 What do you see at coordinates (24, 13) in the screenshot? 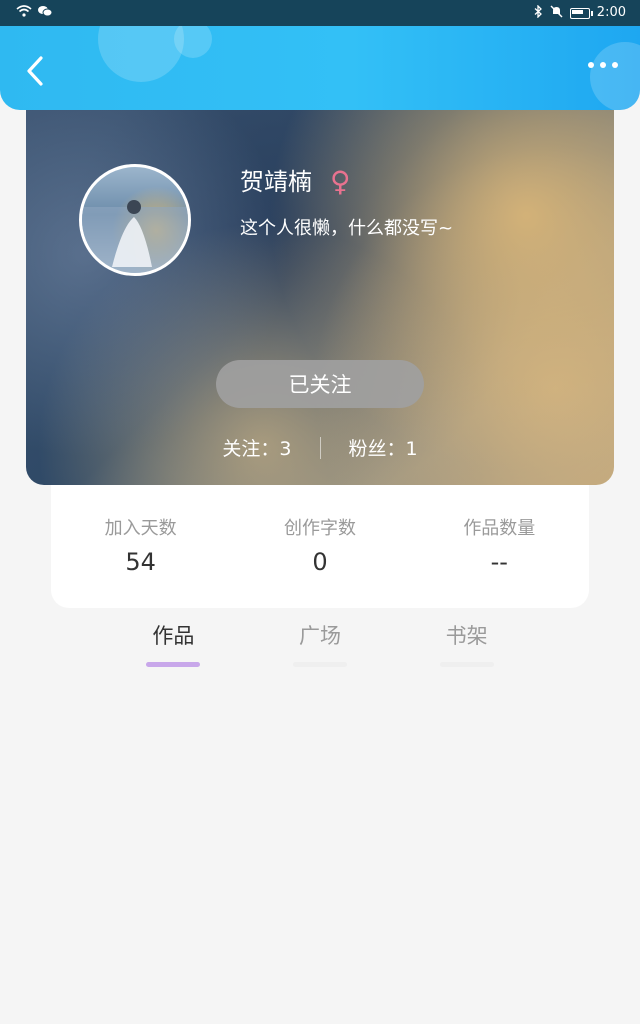
I see `wifi-icon` at bounding box center [24, 13].